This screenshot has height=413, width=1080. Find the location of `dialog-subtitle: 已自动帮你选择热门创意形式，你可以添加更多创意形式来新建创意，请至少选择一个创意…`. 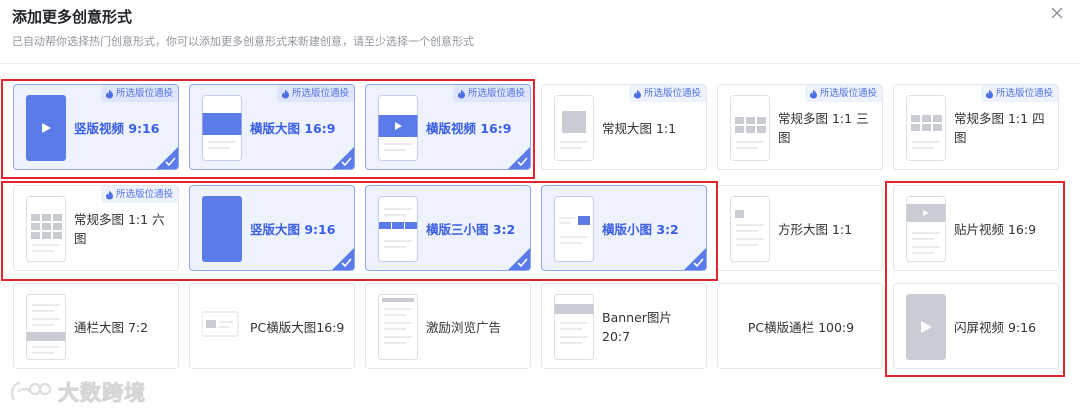

dialog-subtitle: 已自动帮你选择热门创意形式，你可以添加更多创意形式来新建创意，请至少选择一个创意… is located at coordinates (243, 41).